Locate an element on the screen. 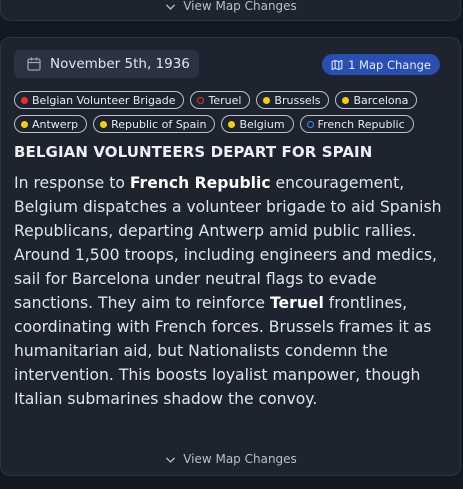 Image resolution: width=463 pixels, height=489 pixels. tag-french-republic: French Republic is located at coordinates (356, 124).